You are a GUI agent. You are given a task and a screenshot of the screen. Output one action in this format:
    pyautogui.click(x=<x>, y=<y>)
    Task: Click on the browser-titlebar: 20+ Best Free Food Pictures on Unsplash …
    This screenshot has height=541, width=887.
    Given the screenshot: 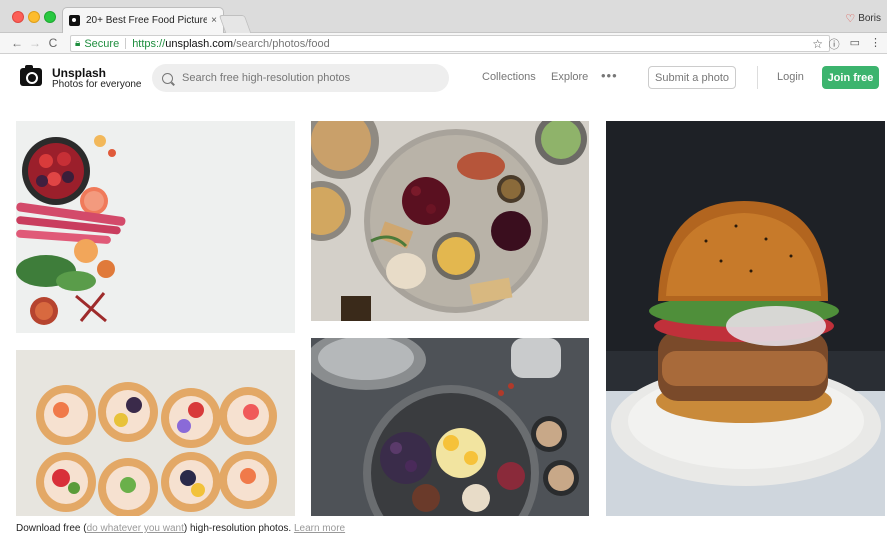 What is the action you would take?
    pyautogui.click(x=443, y=16)
    